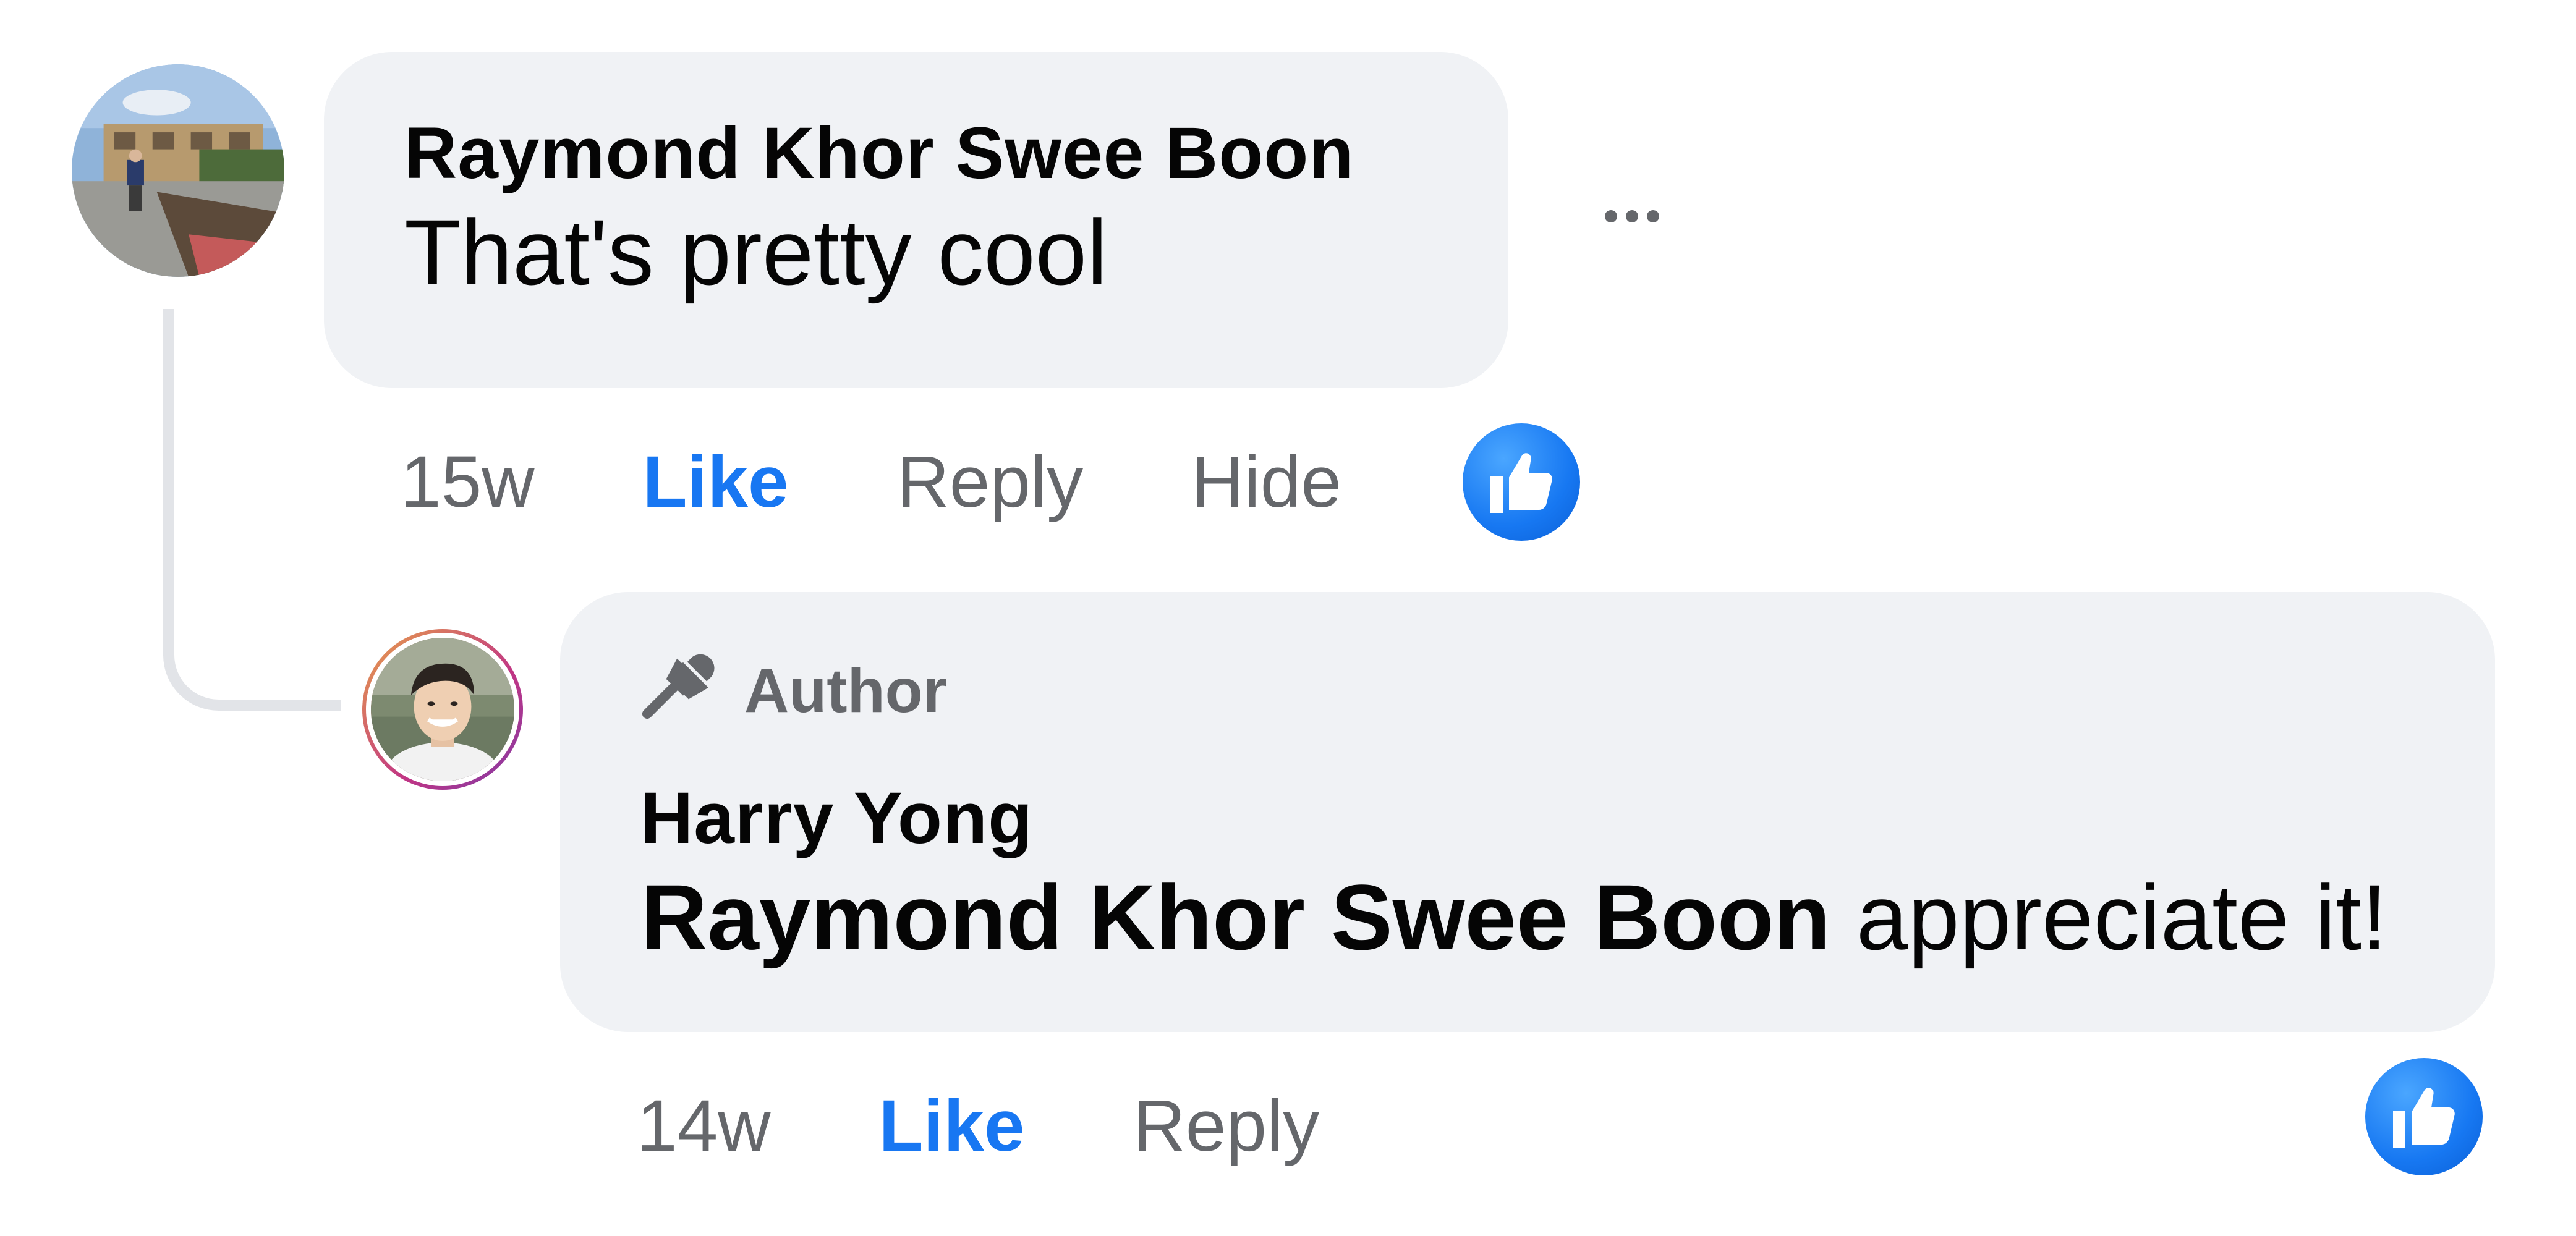  What do you see at coordinates (2108, 917) in the screenshot?
I see `reply-text-body: appreciate it!` at bounding box center [2108, 917].